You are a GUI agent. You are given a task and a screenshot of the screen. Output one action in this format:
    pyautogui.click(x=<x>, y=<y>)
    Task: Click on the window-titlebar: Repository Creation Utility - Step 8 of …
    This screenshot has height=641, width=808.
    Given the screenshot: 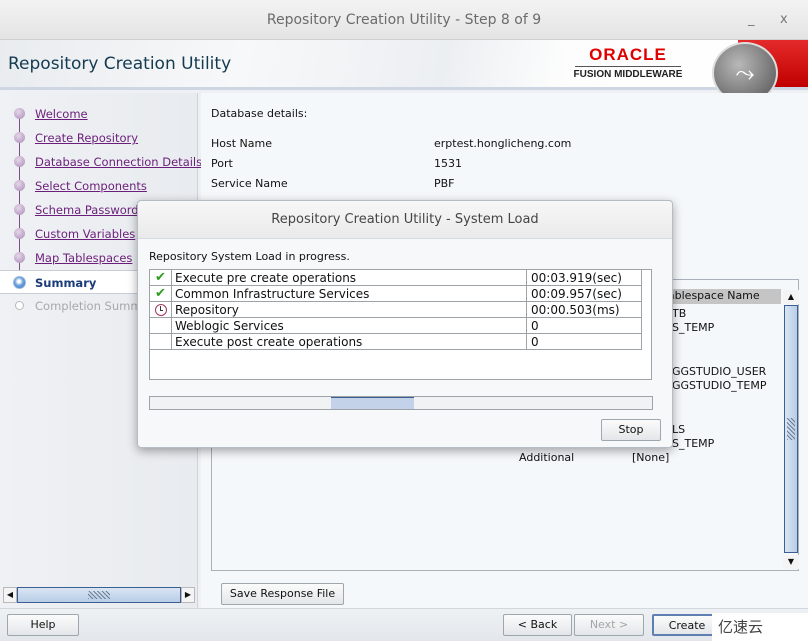 What is the action you would take?
    pyautogui.click(x=404, y=20)
    